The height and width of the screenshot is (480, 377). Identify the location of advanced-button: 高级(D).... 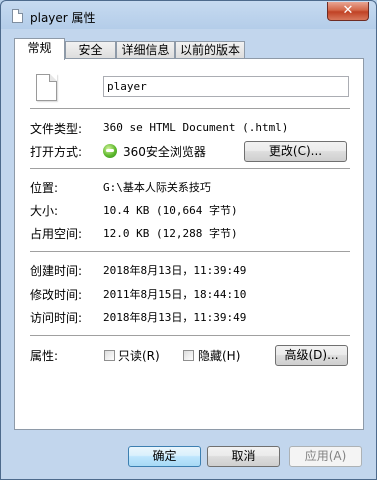
(311, 355).